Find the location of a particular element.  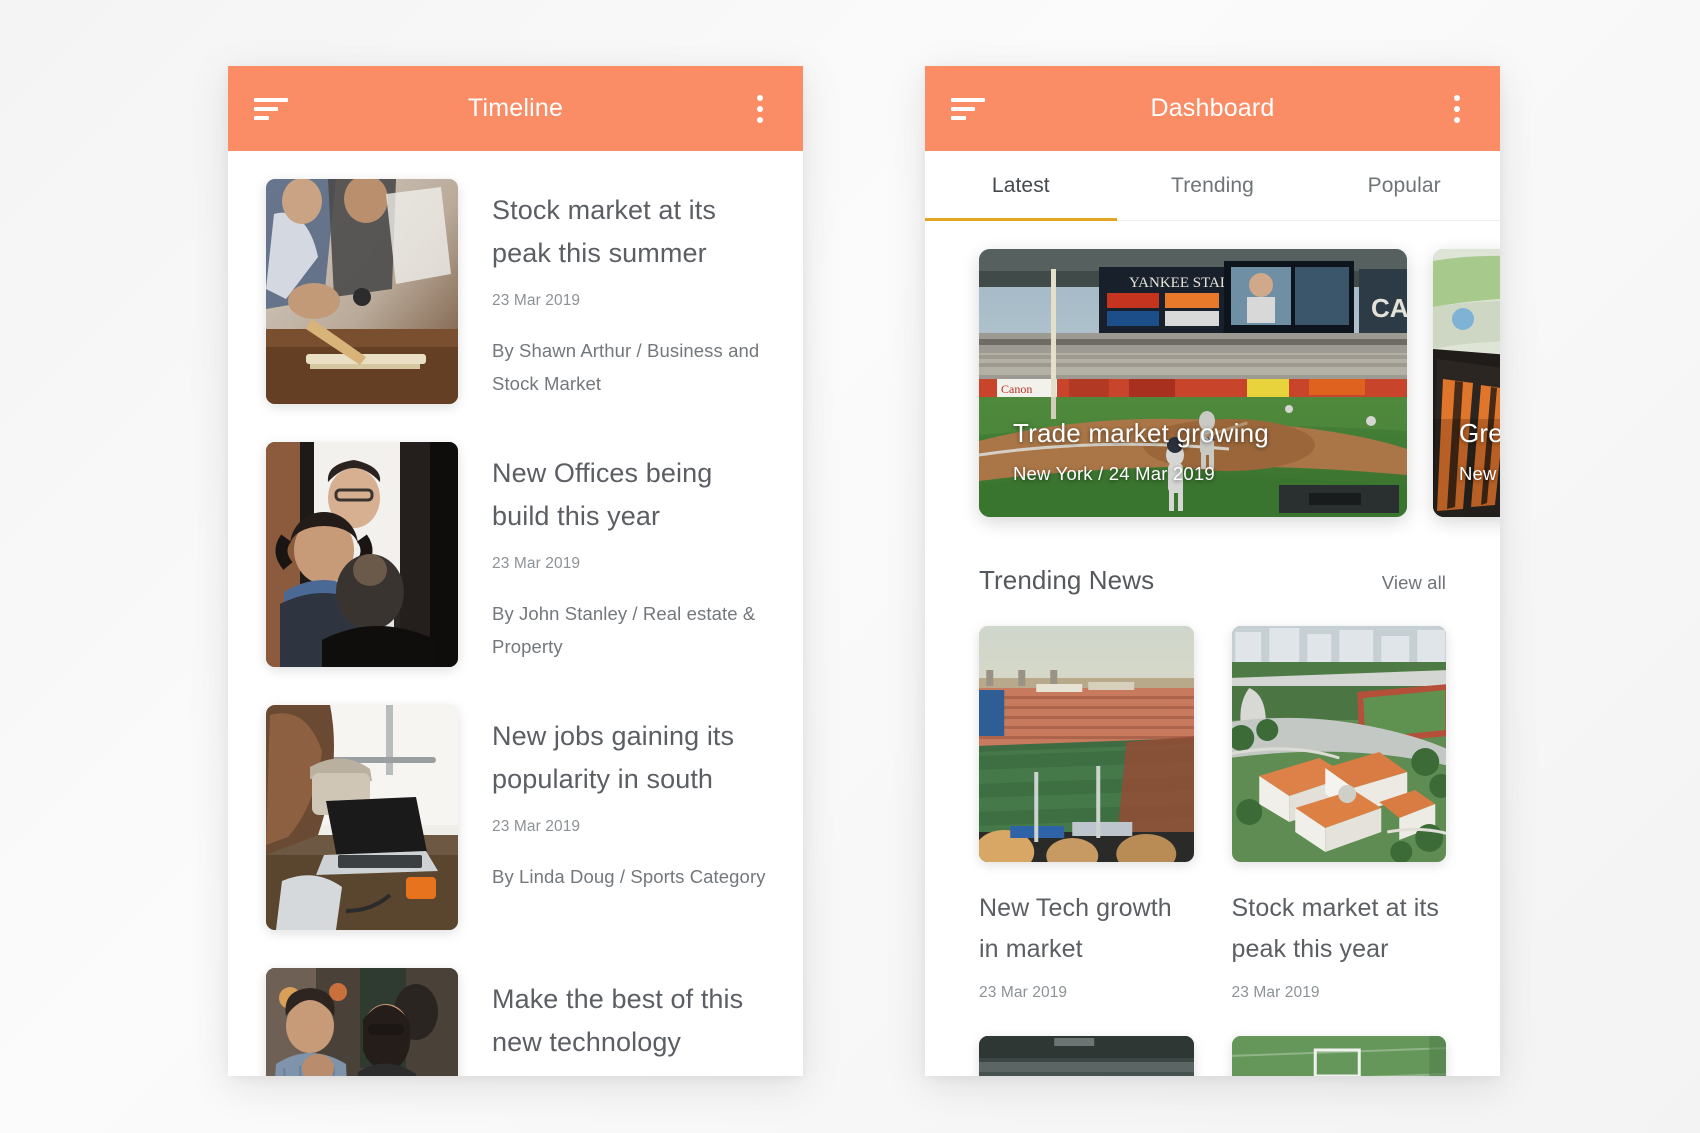

tab-trending: Trending is located at coordinates (1213, 185).